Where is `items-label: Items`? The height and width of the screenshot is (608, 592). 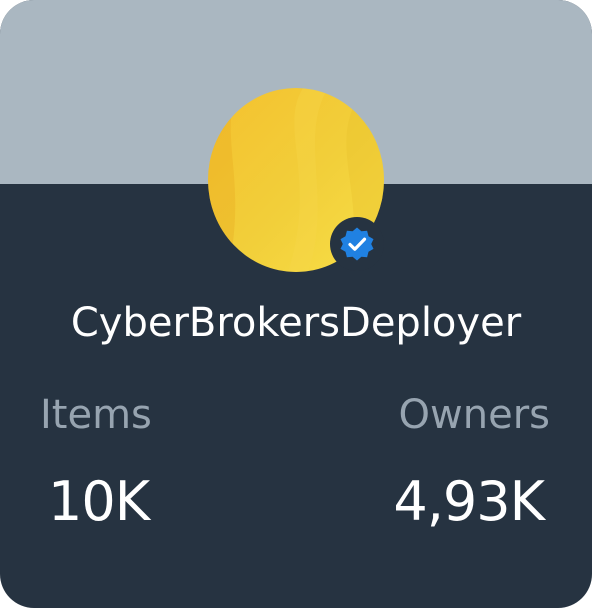
items-label: Items is located at coordinates (96, 415).